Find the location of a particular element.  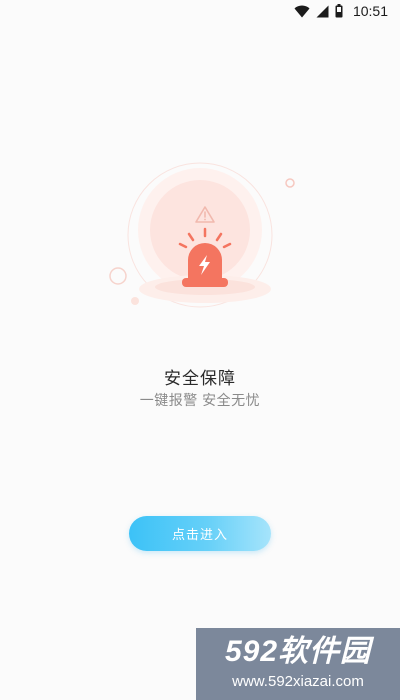

status-time: 10:51 is located at coordinates (370, 11).